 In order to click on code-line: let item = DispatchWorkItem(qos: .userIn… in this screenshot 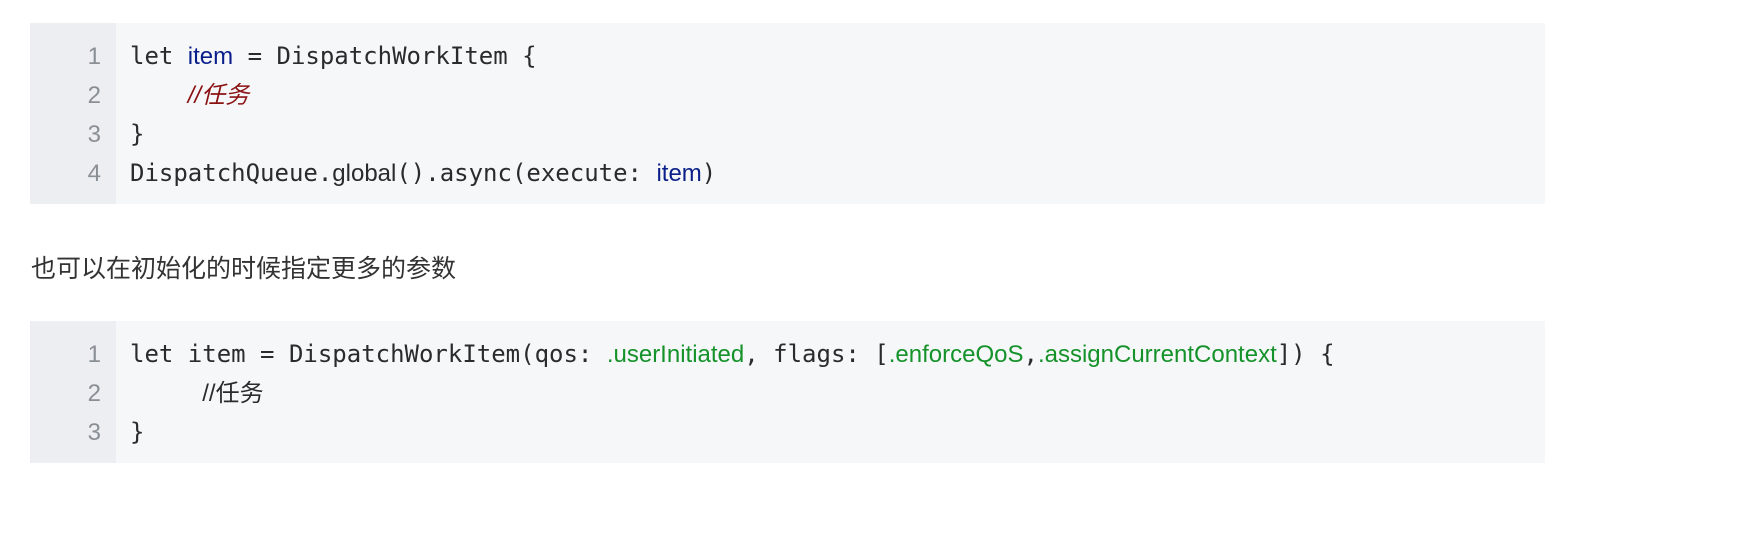, I will do `click(837, 358)`.